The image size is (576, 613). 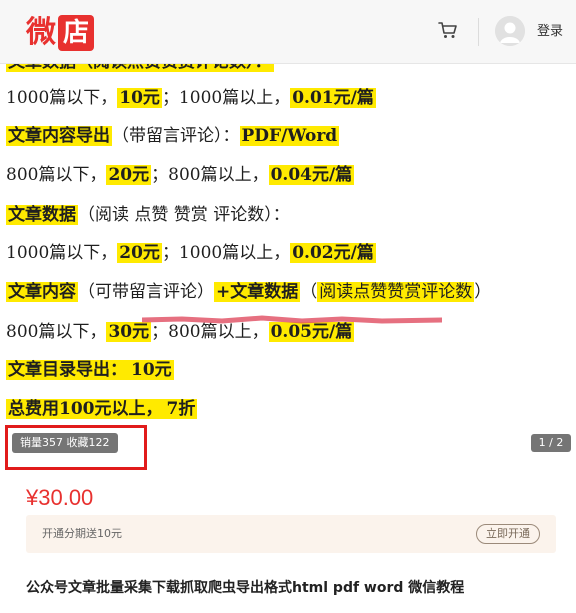 I want to click on product-title: 公众号文章批量采集下载抓取爬虫导出格式html pdf word 微信教程, so click(x=245, y=588).